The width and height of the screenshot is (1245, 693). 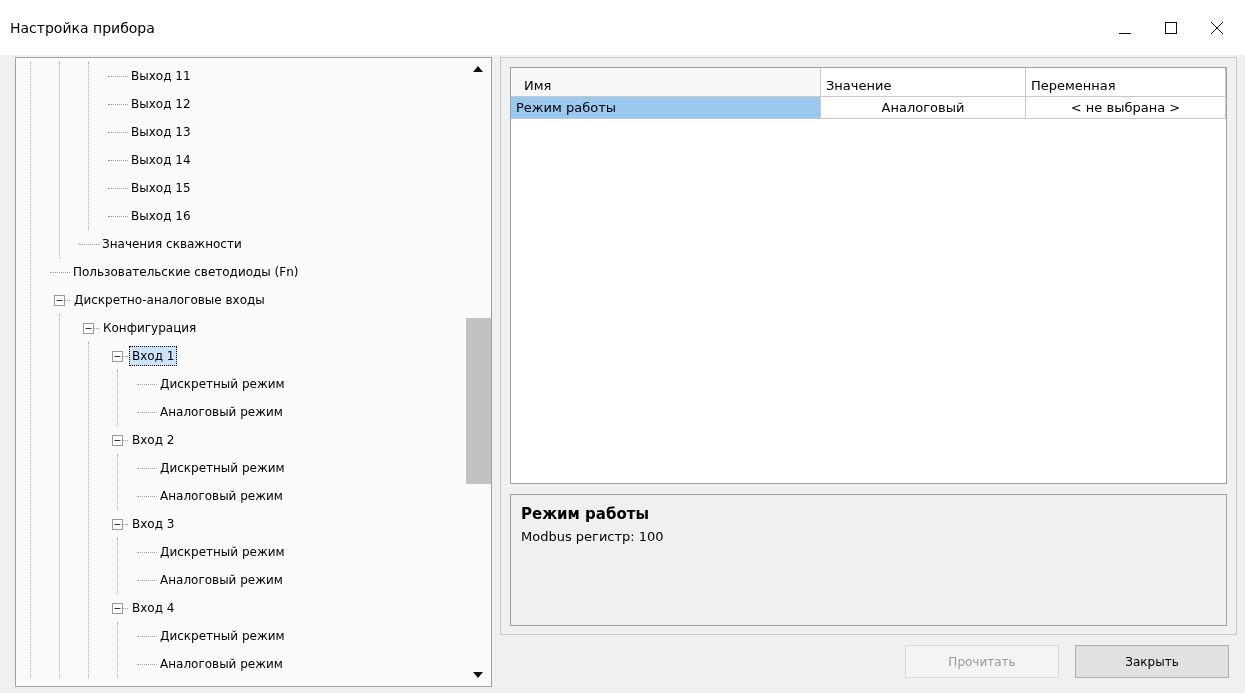 I want to click on tree-item: Вход 2, so click(x=153, y=440).